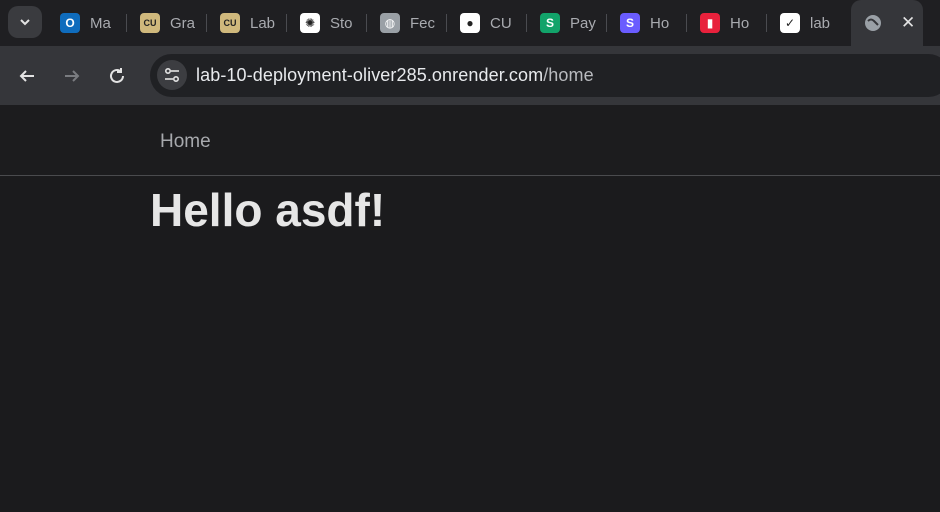  What do you see at coordinates (423, 23) in the screenshot?
I see `tab-title: Fec` at bounding box center [423, 23].